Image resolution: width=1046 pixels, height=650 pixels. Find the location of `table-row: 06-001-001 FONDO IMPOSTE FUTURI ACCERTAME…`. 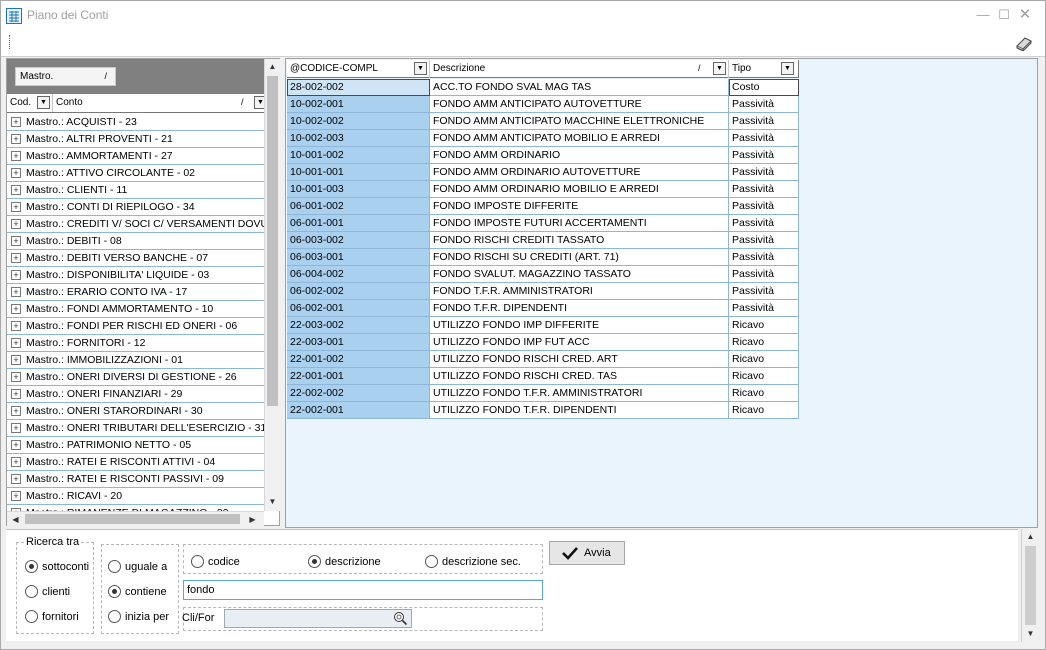

table-row: 06-001-001 FONDO IMPOSTE FUTURI ACCERTAME… is located at coordinates (543, 223).